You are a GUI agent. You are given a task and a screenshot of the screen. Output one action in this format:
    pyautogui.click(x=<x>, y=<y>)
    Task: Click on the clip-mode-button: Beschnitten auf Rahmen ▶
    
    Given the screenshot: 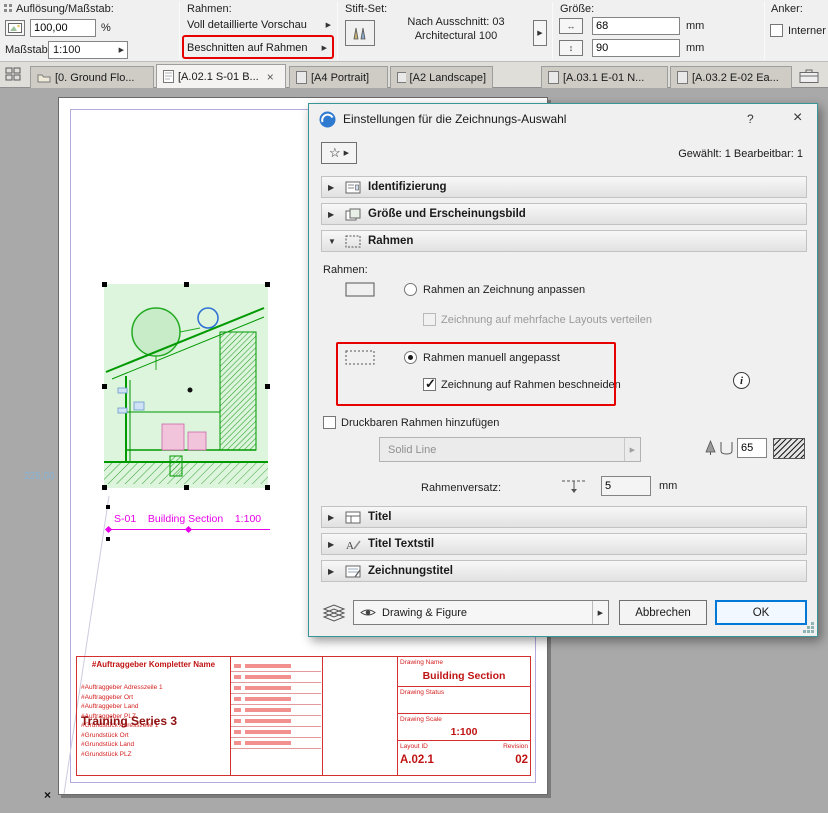 What is the action you would take?
    pyautogui.click(x=257, y=47)
    